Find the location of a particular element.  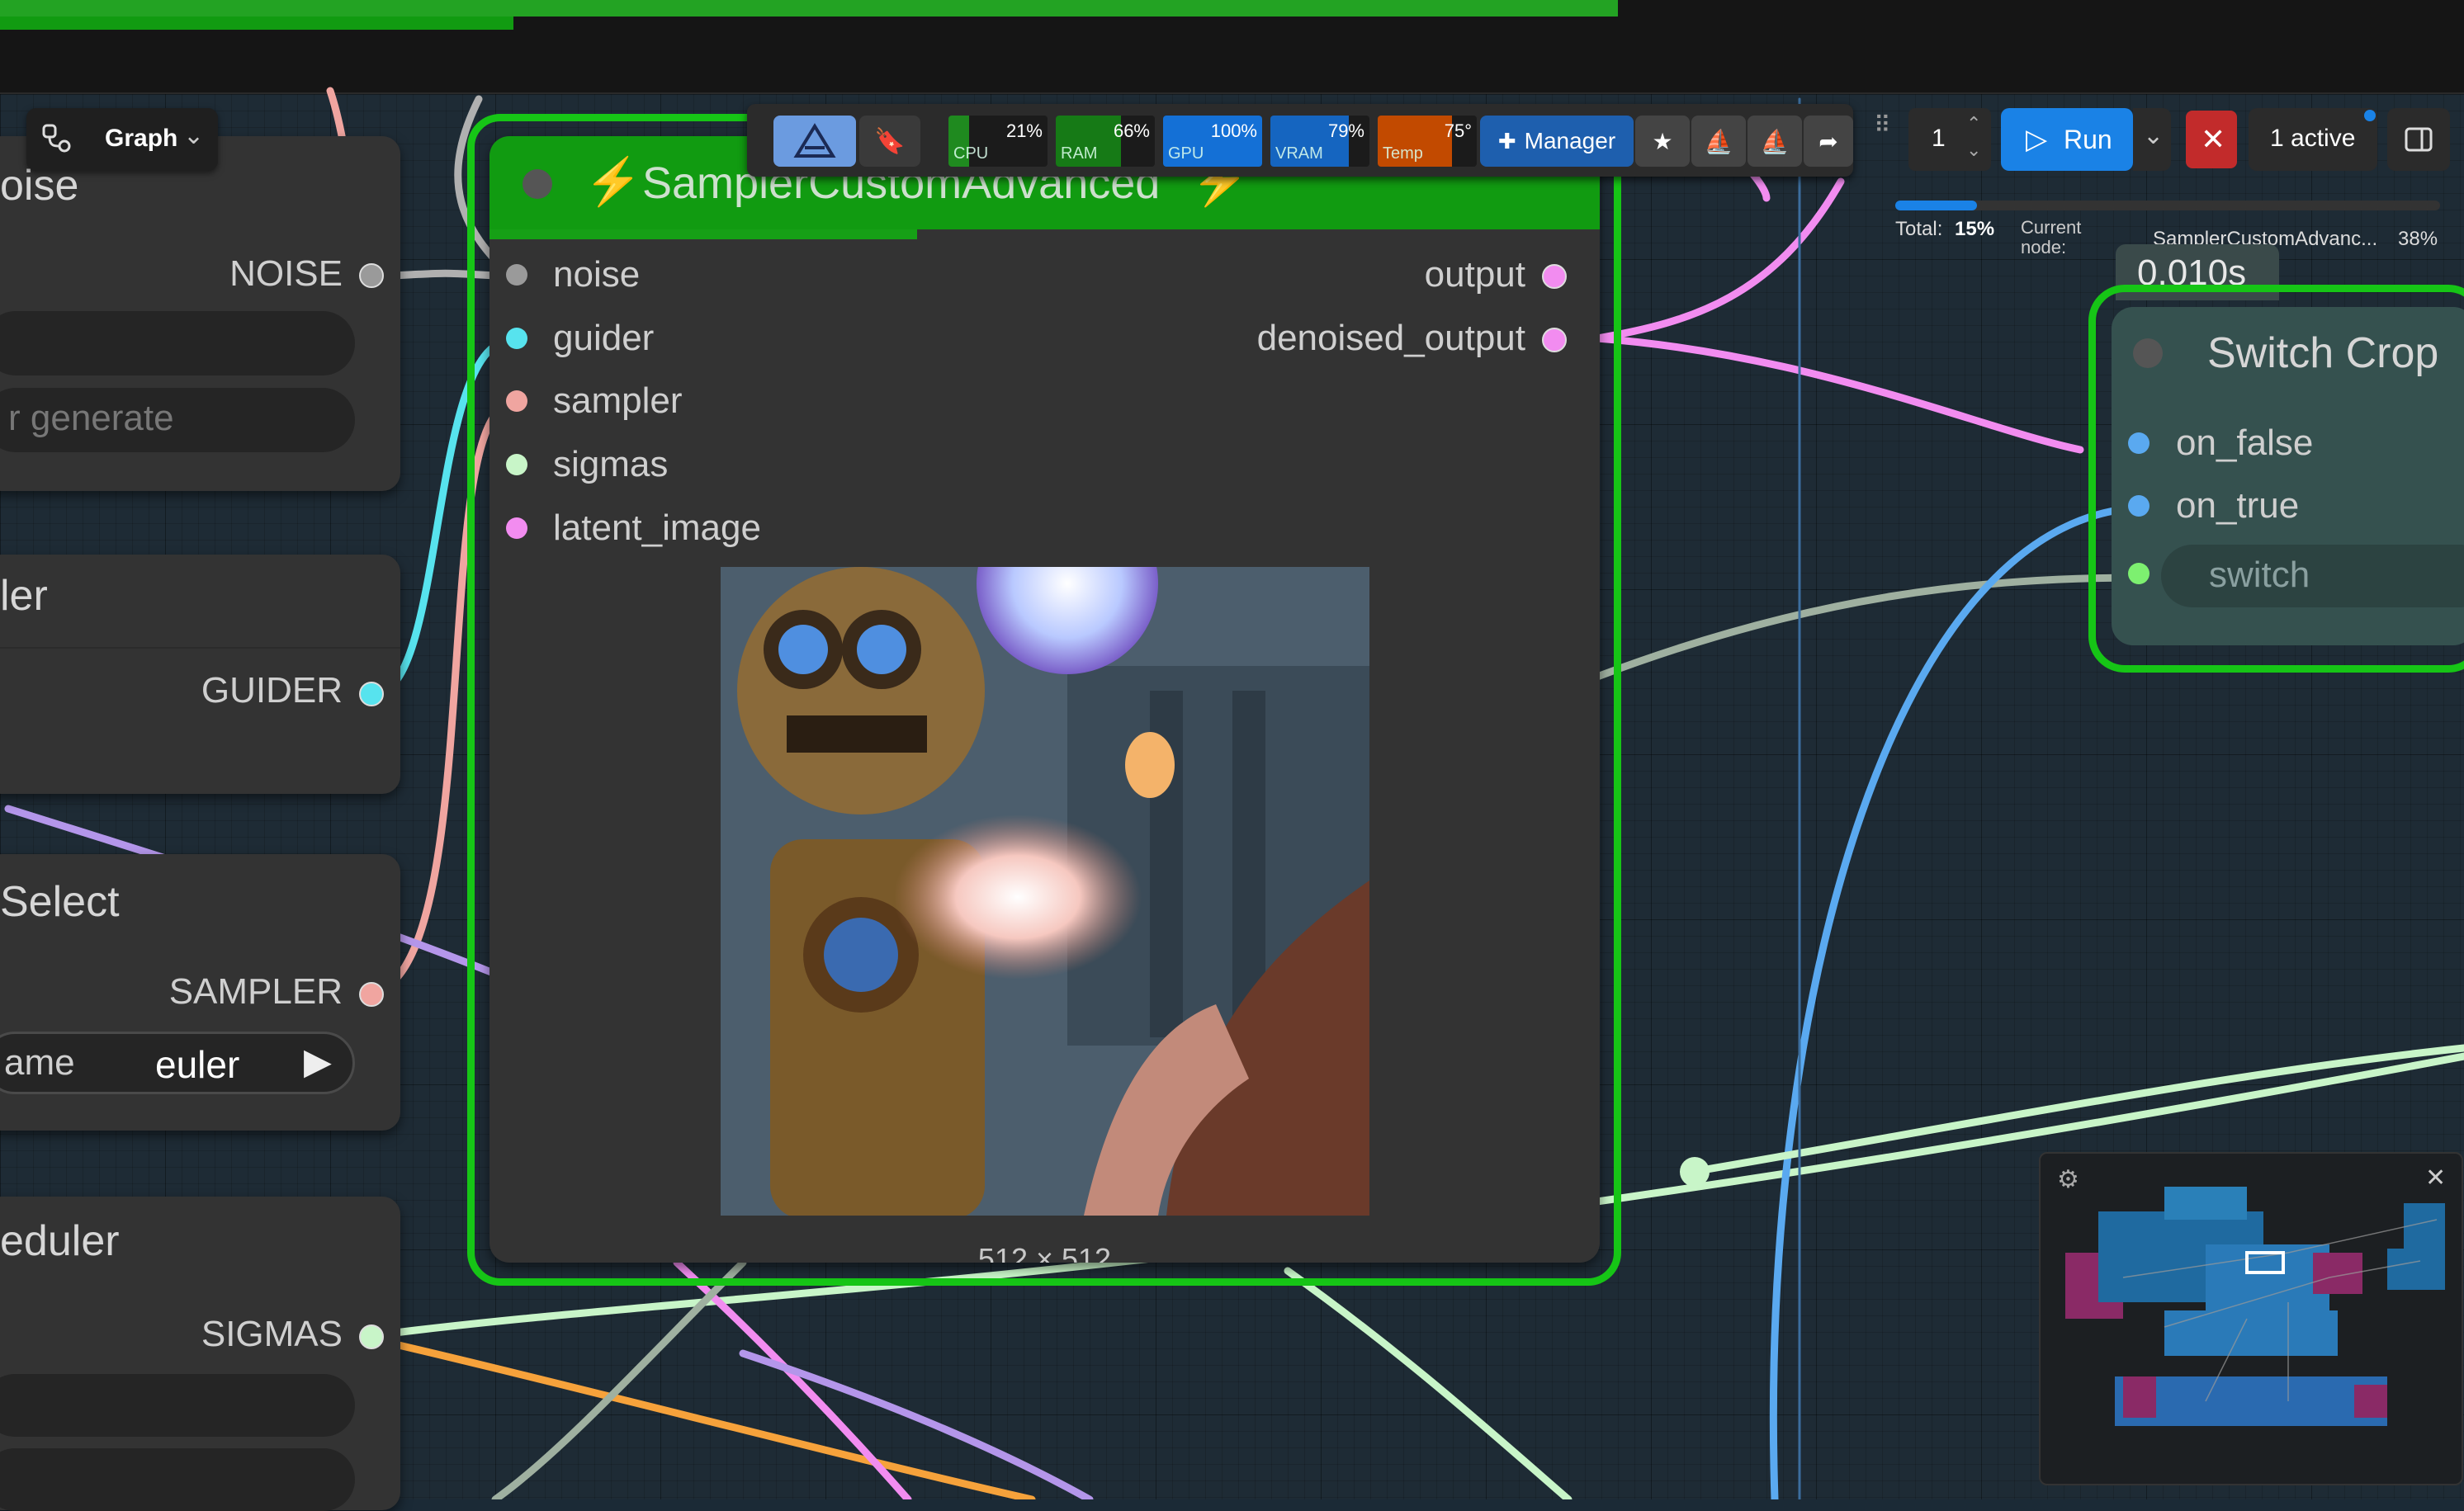

total-label: Total: is located at coordinates (1919, 229).